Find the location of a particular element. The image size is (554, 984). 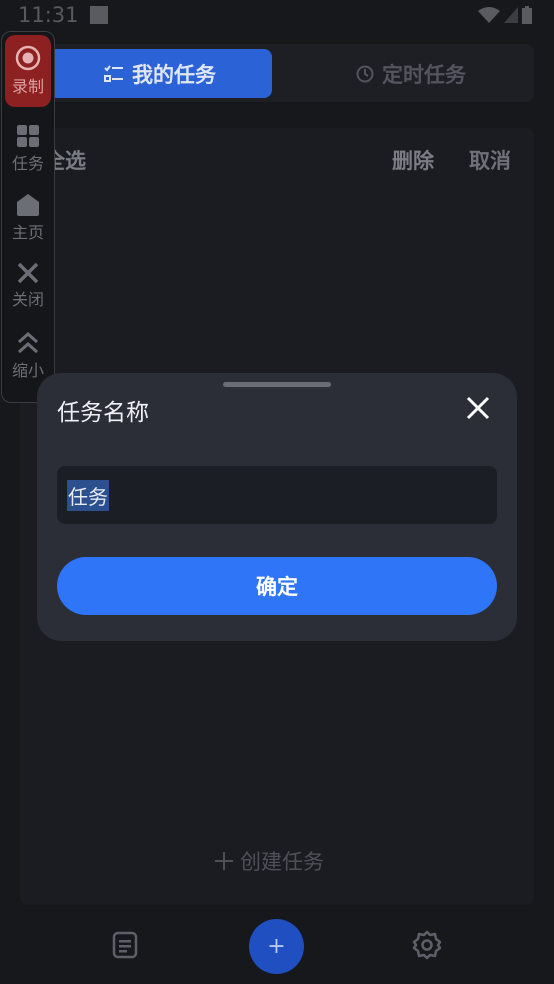

record-button: 录制 is located at coordinates (28, 71).